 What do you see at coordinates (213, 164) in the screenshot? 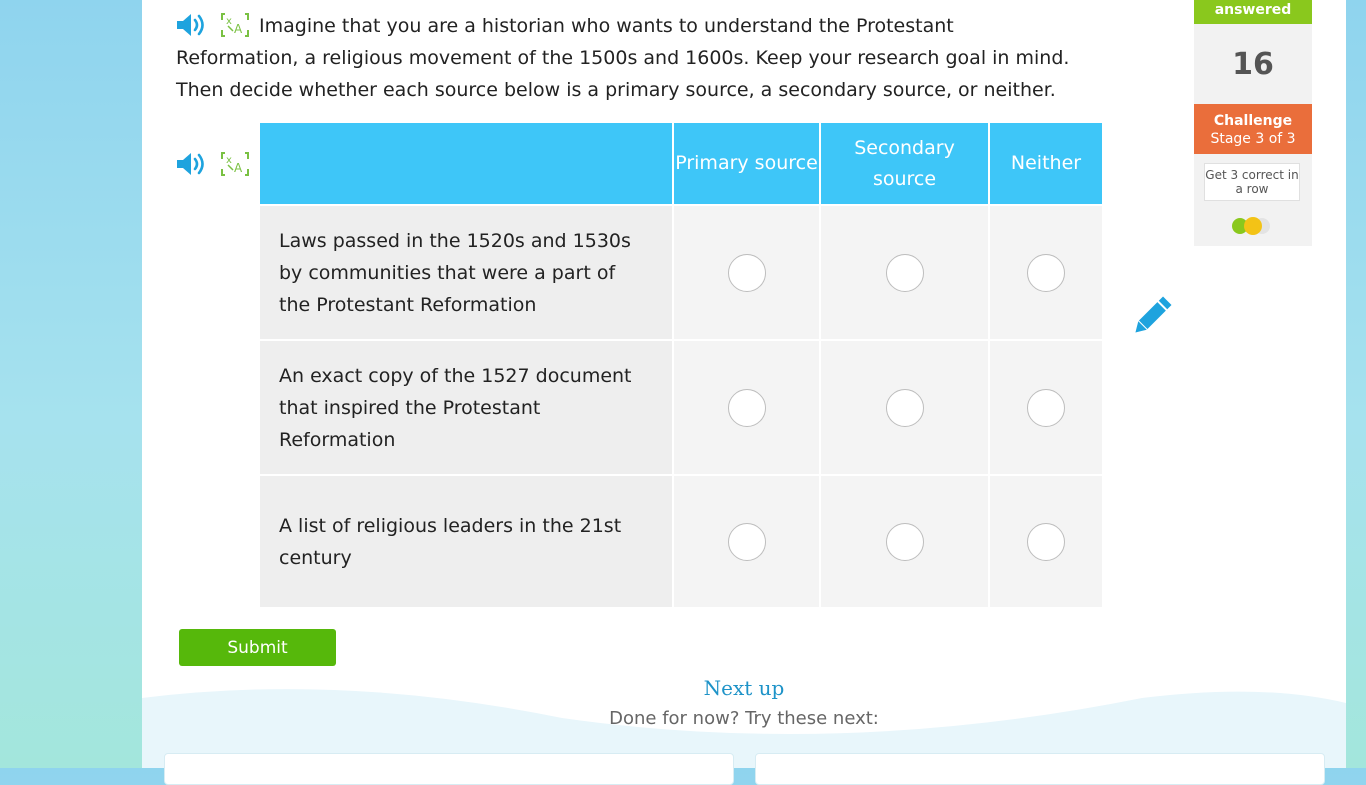
I see `table-audio-tools: x A` at bounding box center [213, 164].